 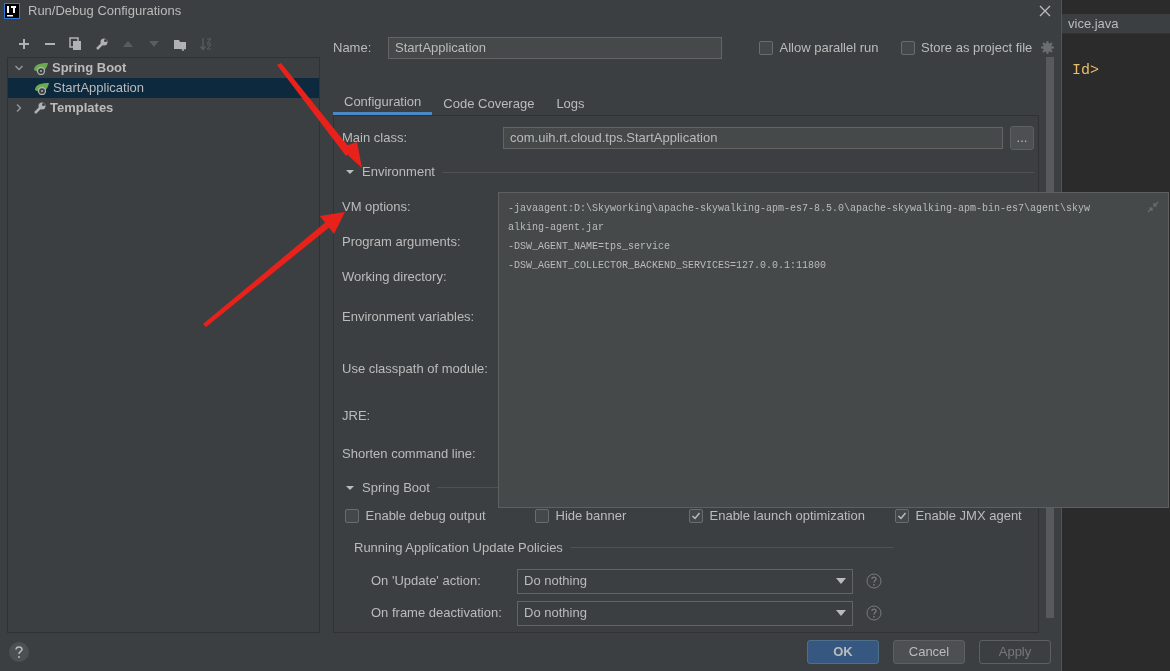 What do you see at coordinates (968, 515) in the screenshot?
I see `checkbox-label: Enable JMX agent` at bounding box center [968, 515].